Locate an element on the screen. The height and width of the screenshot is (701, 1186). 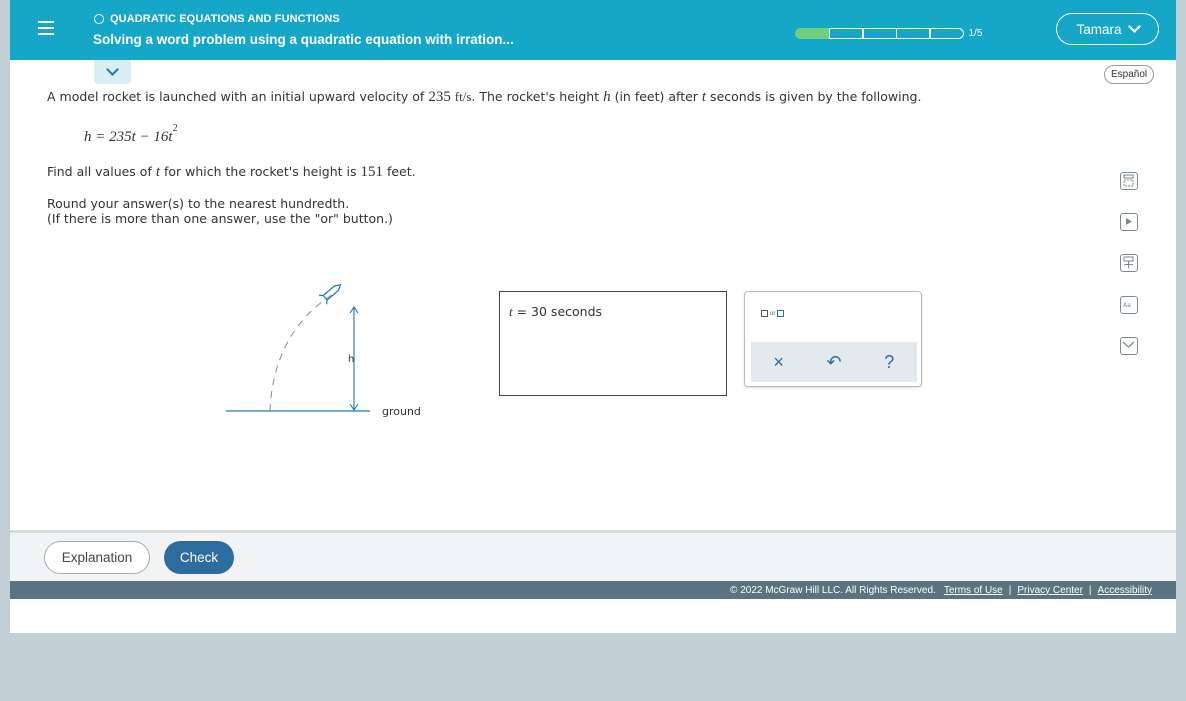
help-button: ? is located at coordinates (889, 362).